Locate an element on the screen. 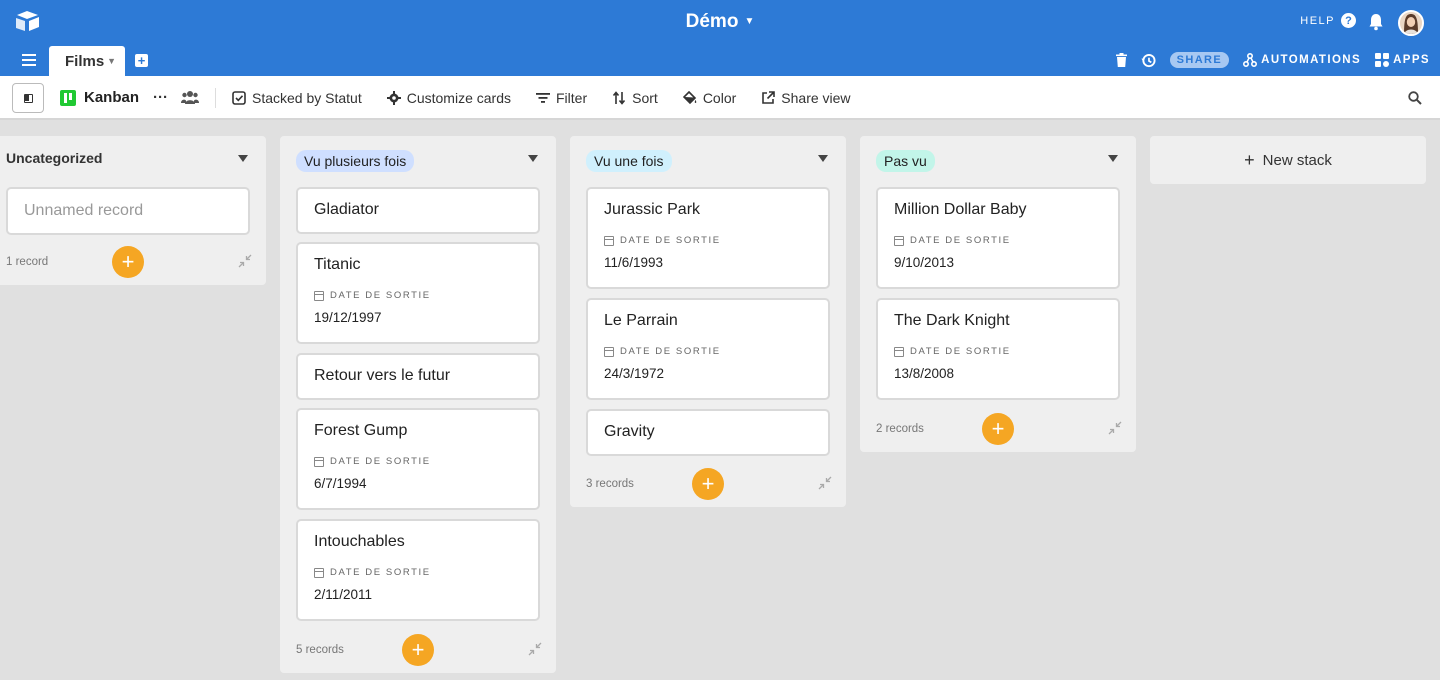 This screenshot has height=680, width=1440. record-card: Gravity is located at coordinates (708, 432).